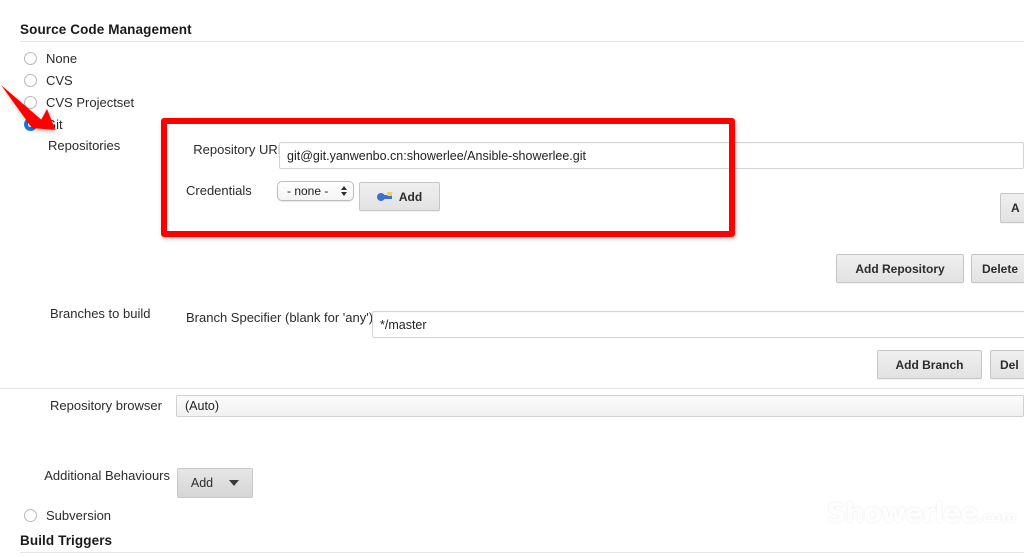 Image resolution: width=1024 pixels, height=557 pixels. What do you see at coordinates (234, 483) in the screenshot?
I see `chevron-down-icon` at bounding box center [234, 483].